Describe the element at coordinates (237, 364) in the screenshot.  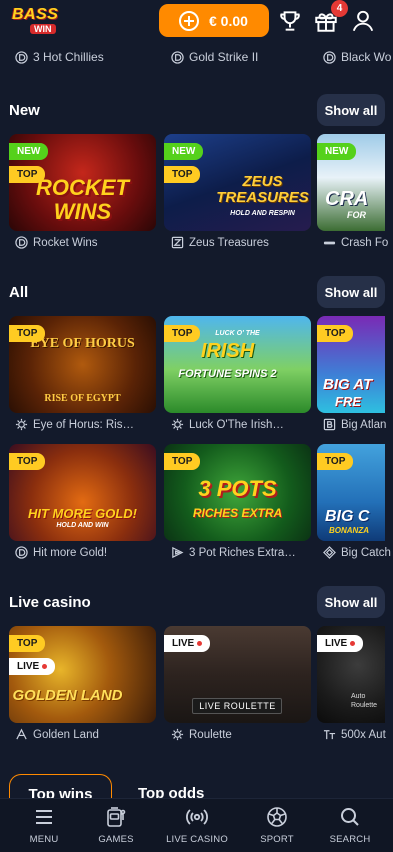
I see `game-card: LUCK O' THE IRISH FORTUNE SPINS 2 TOP` at that location.